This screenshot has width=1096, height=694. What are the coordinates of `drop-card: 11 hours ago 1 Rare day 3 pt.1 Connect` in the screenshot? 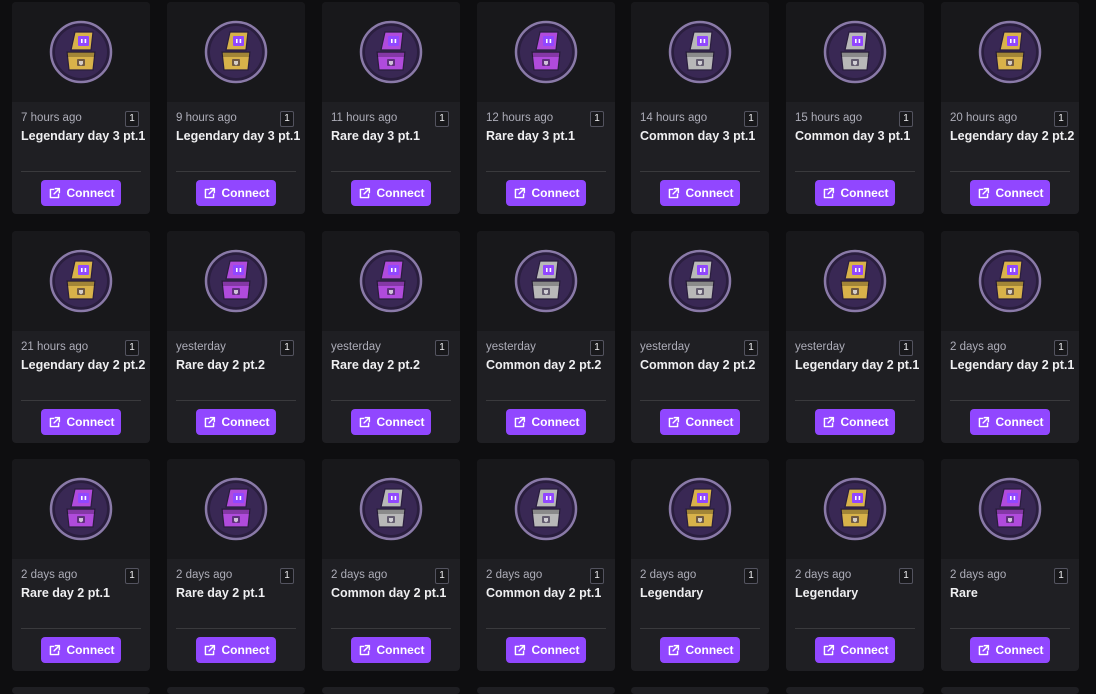 It's located at (391, 108).